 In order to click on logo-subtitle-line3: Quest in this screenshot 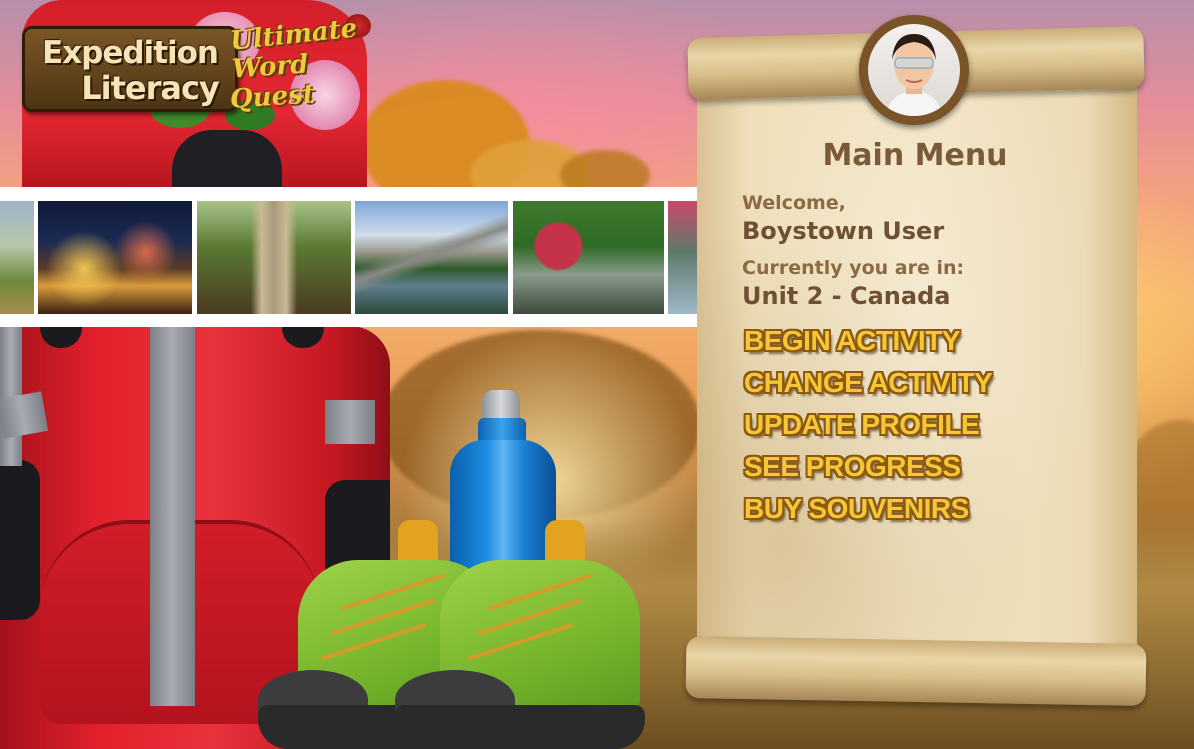, I will do `click(272, 97)`.